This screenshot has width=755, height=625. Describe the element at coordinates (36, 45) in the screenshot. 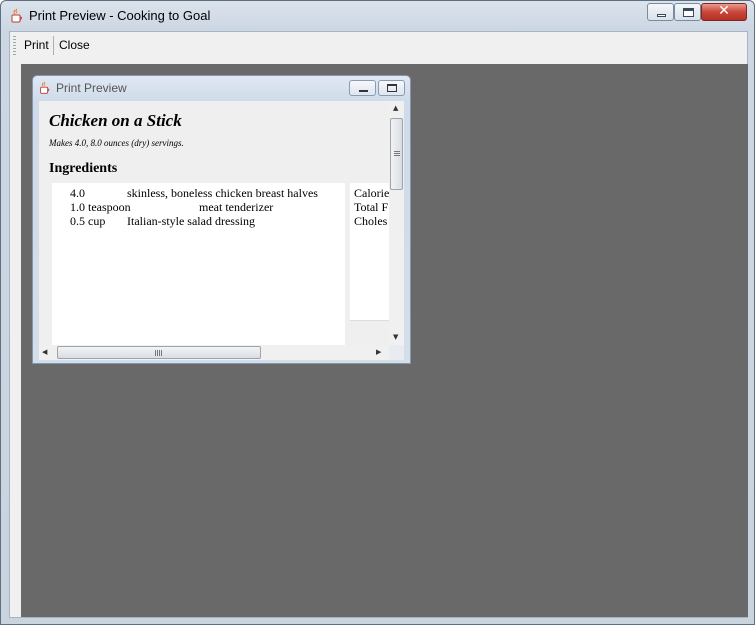

I see `print-button: Print` at that location.